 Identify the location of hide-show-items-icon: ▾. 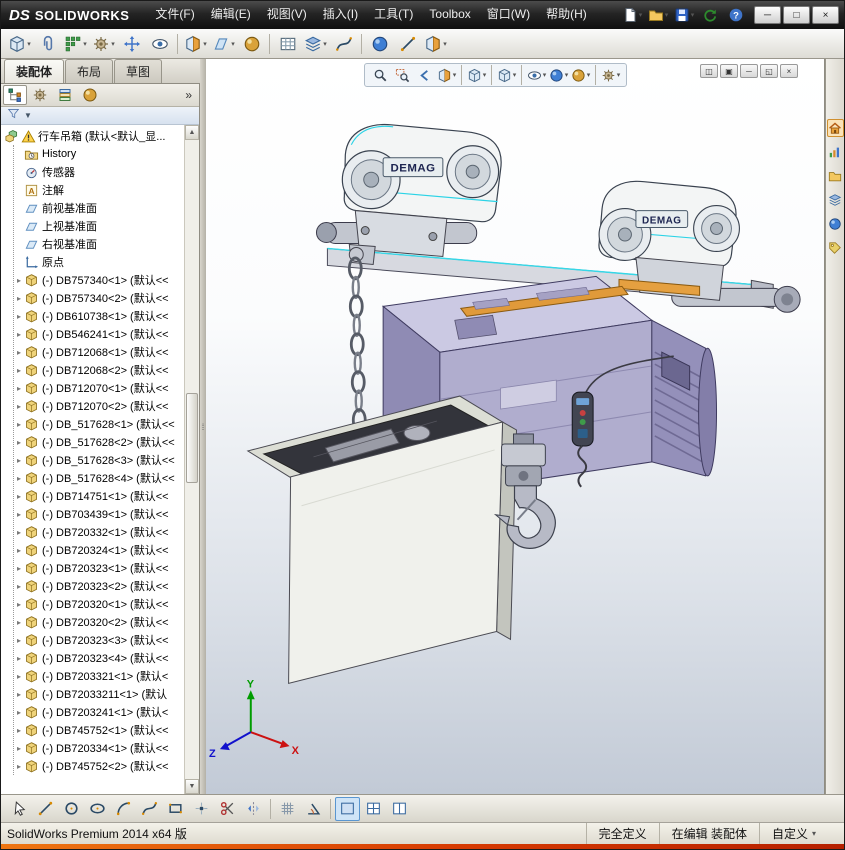
(536, 75).